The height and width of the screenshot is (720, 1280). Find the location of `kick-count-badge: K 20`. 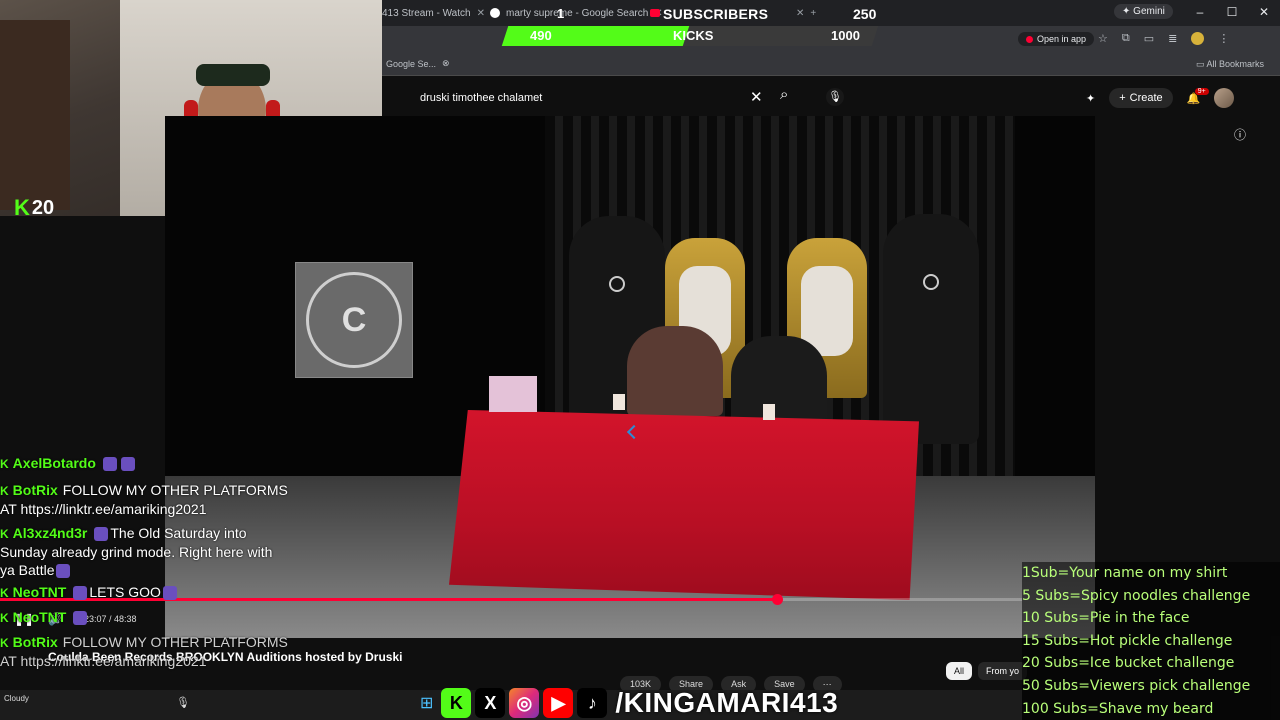

kick-count-badge: K 20 is located at coordinates (34, 208).